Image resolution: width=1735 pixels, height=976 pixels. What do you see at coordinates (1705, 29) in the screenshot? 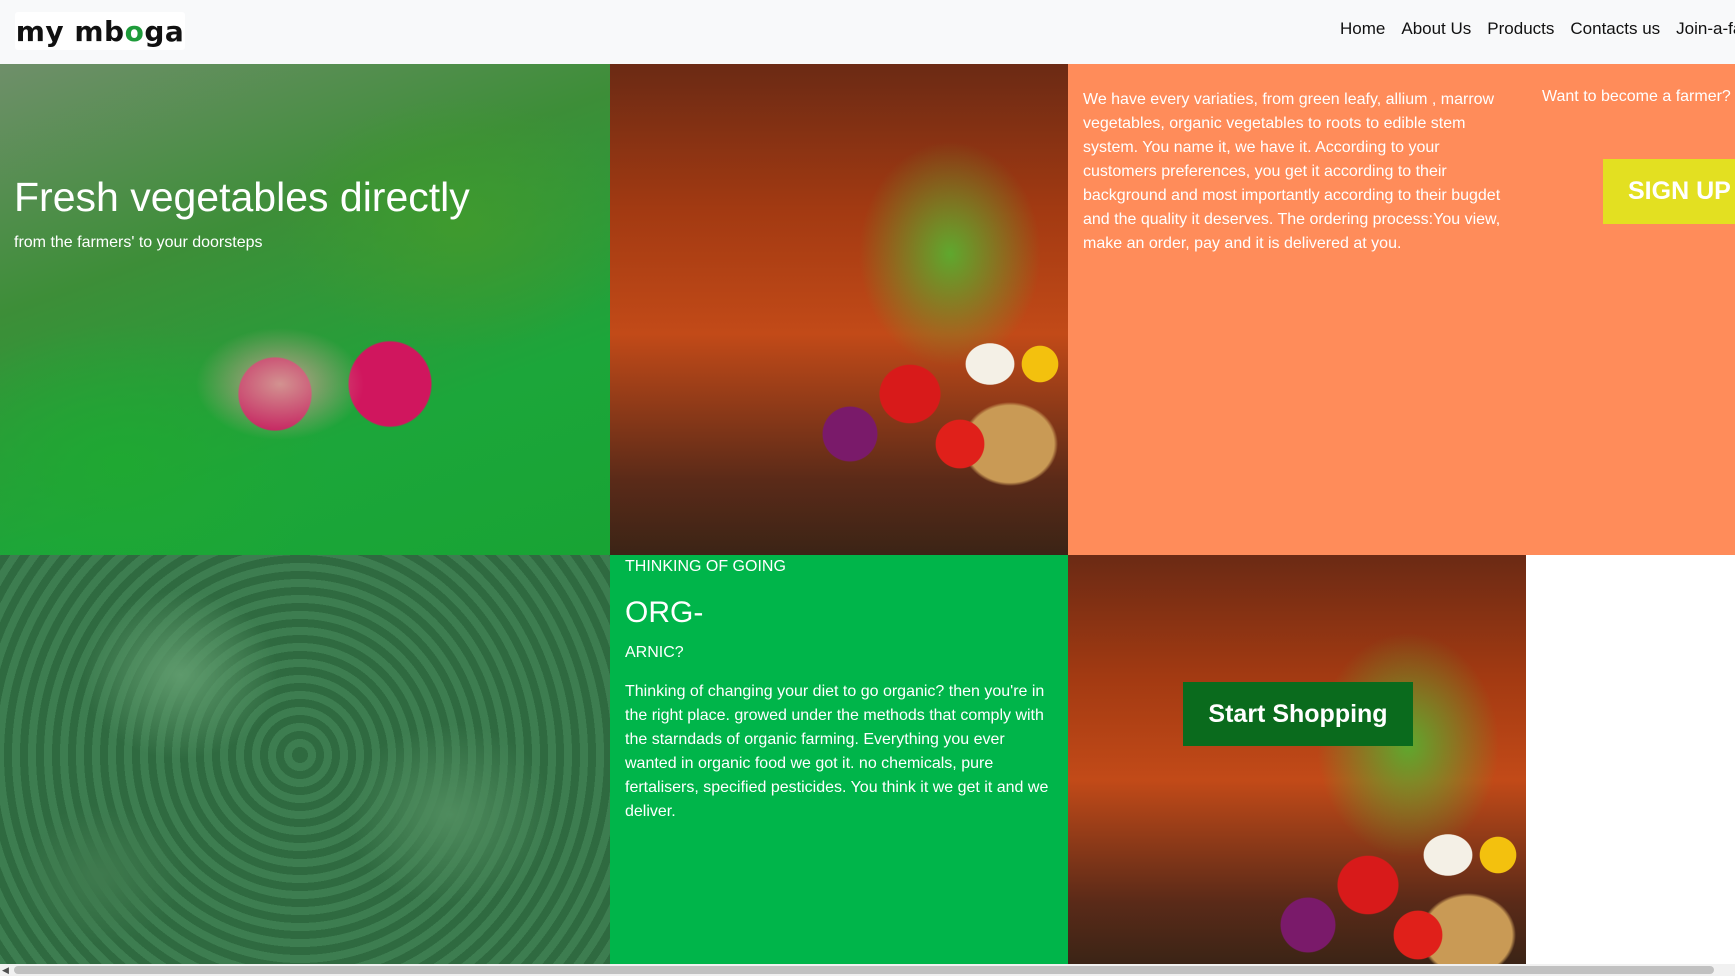
I see `nav-join-a-farm: Join-a-farm` at bounding box center [1705, 29].